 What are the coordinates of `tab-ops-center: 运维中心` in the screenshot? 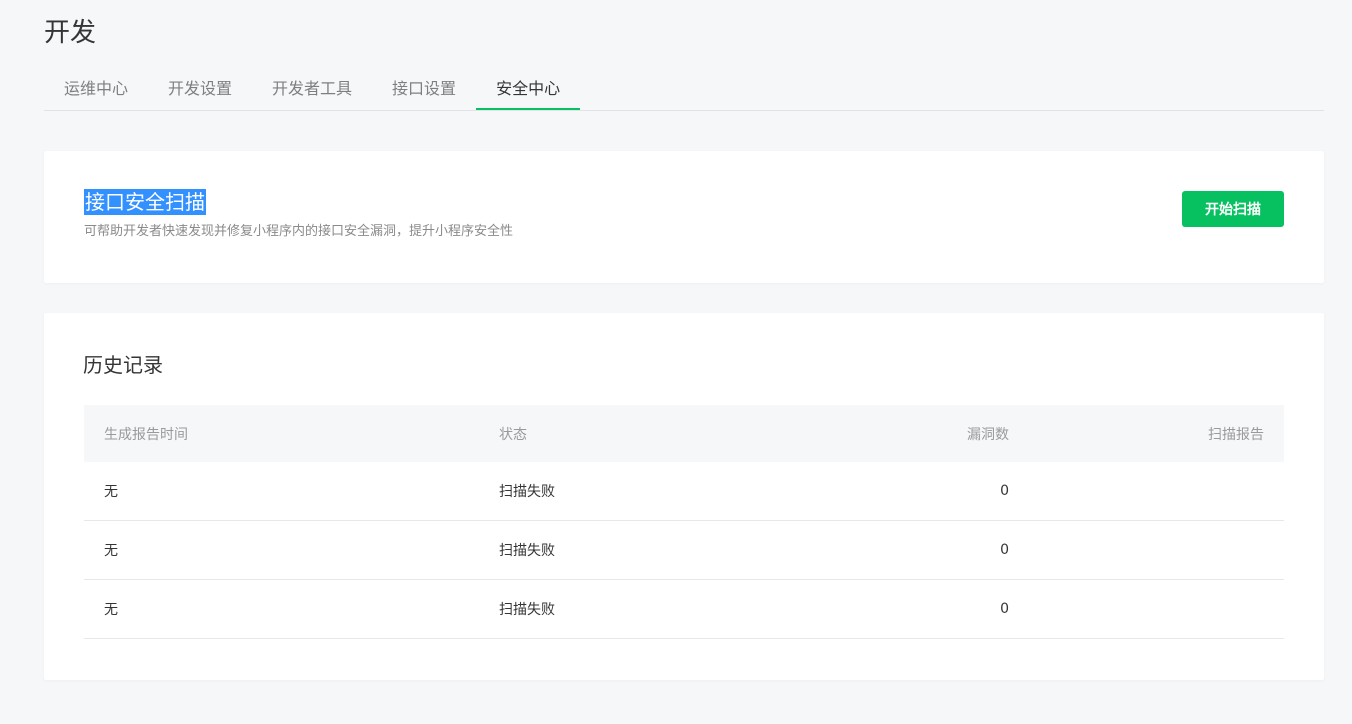 It's located at (96, 90).